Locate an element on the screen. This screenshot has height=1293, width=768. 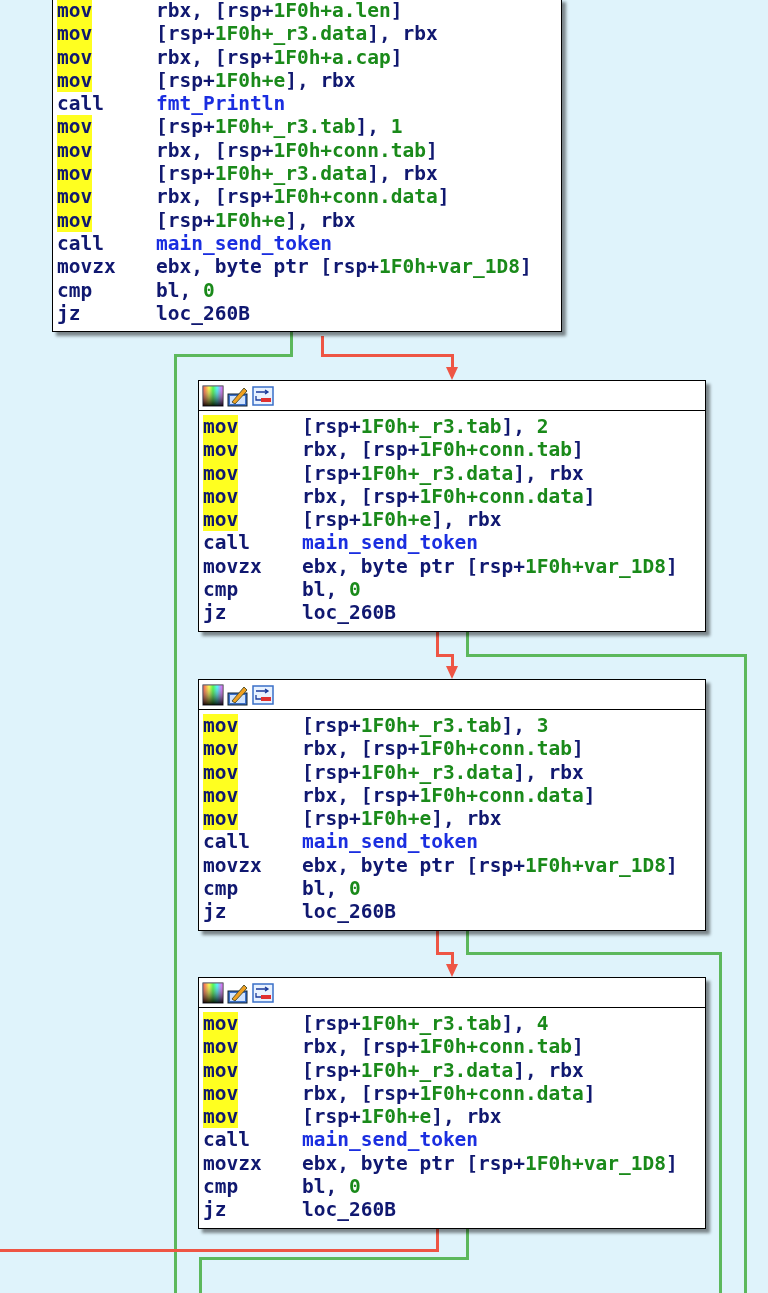
instruction-operand: rbx, [rsp+1F0h+a.len] is located at coordinates (279, 11).